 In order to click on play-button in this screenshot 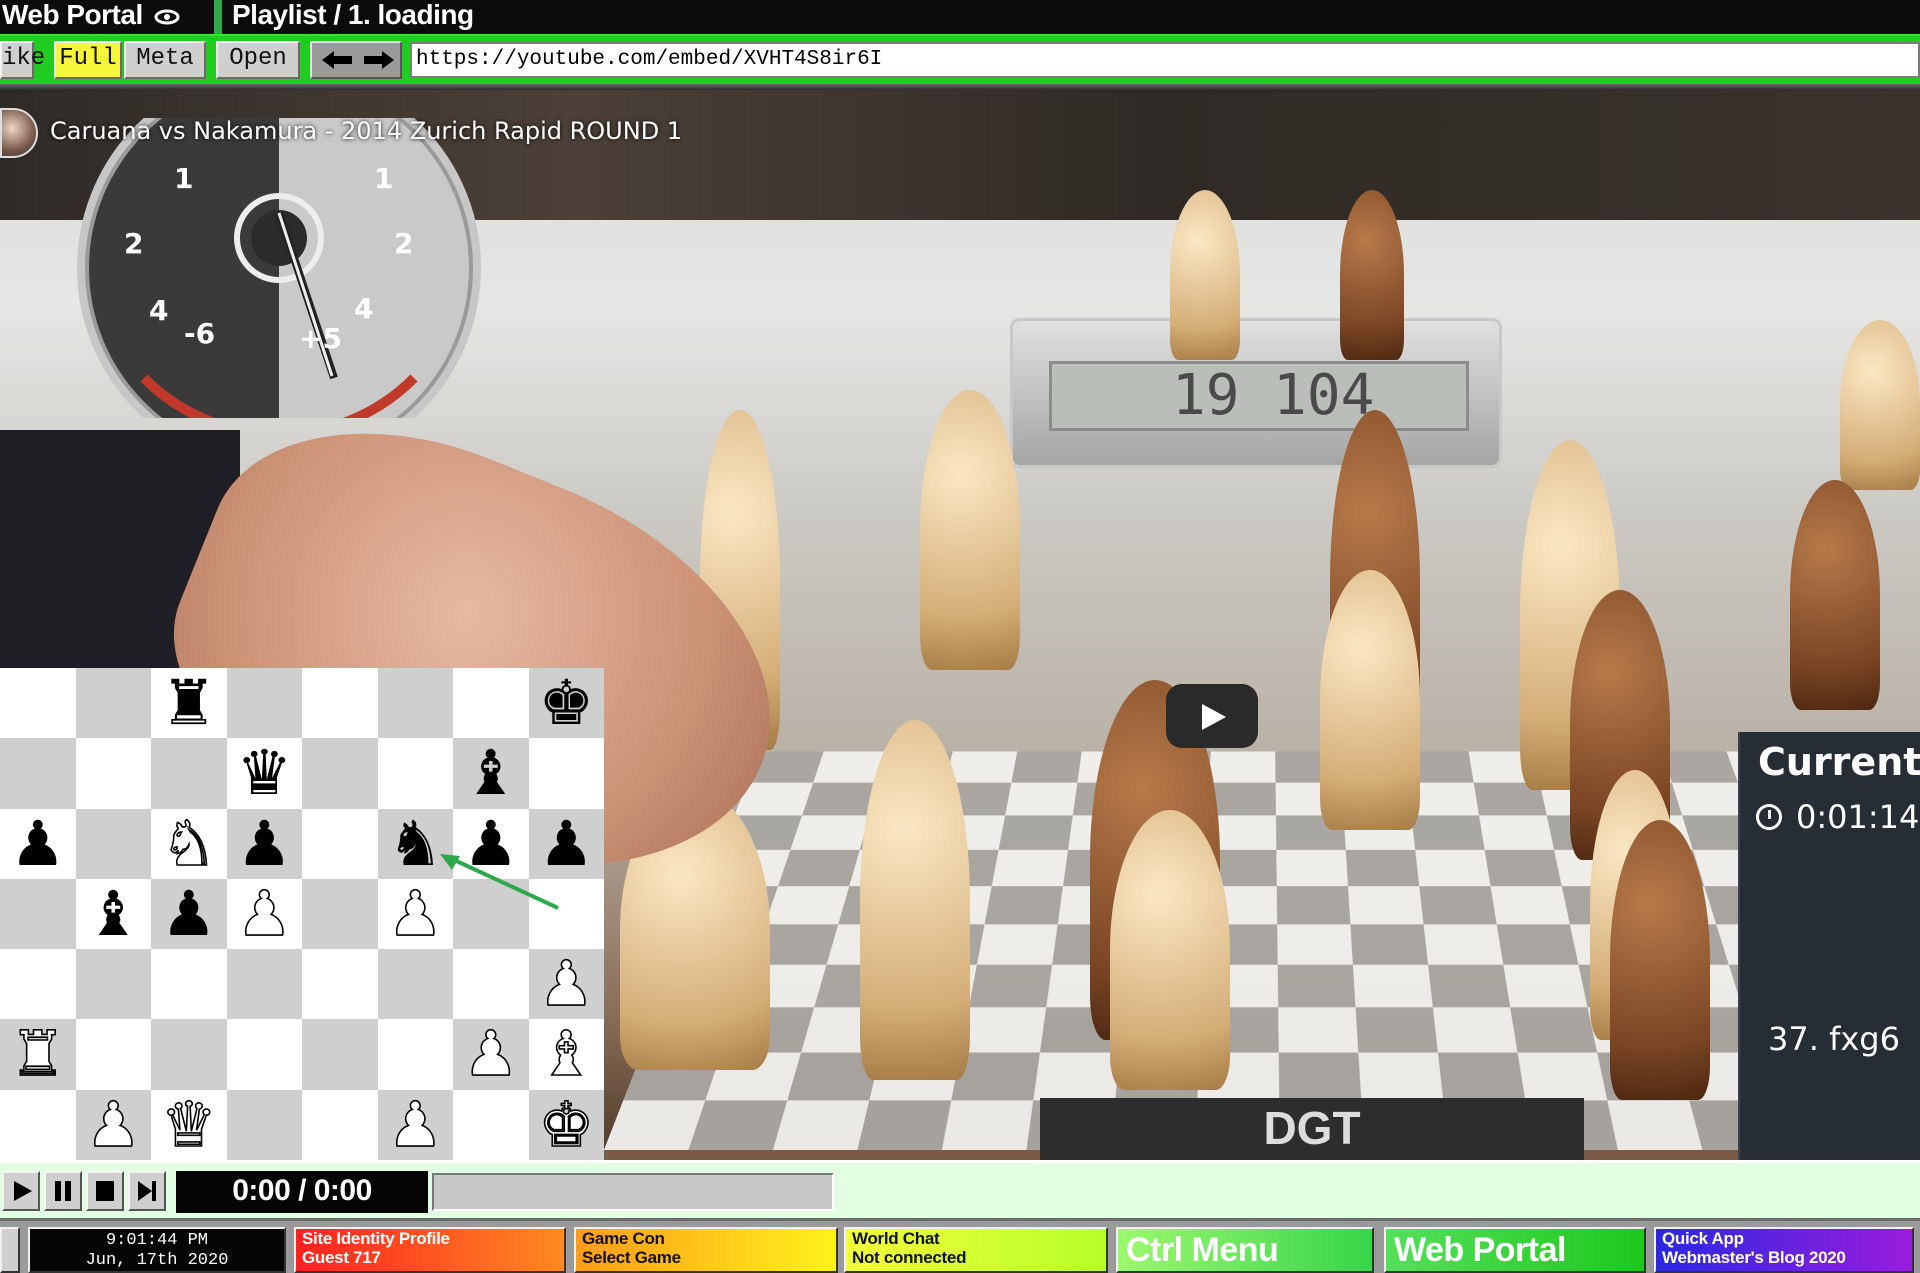, I will do `click(21, 1191)`.